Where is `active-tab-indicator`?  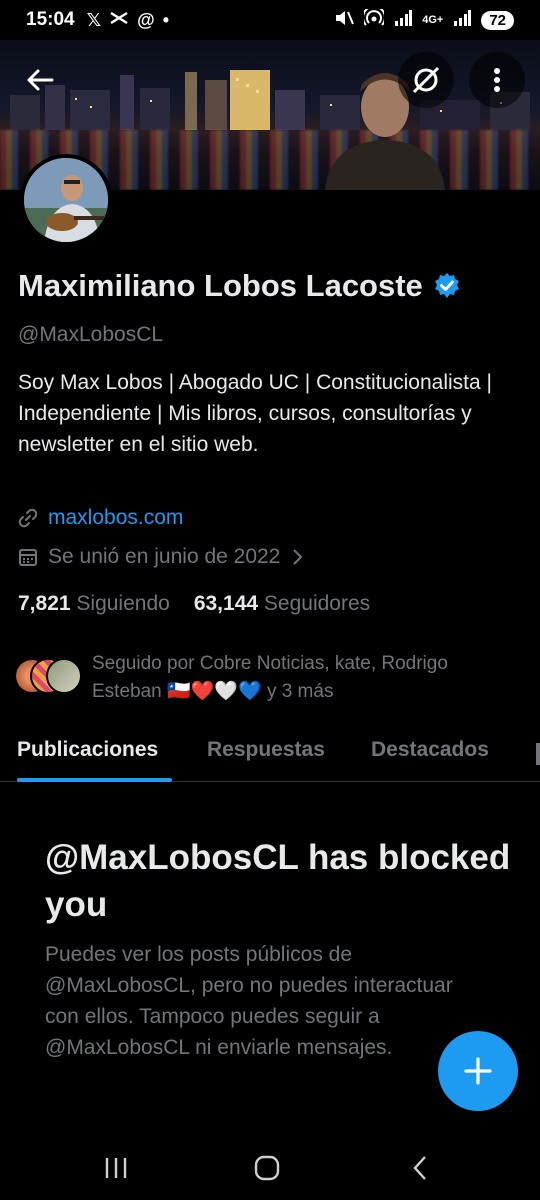
active-tab-indicator is located at coordinates (94, 780).